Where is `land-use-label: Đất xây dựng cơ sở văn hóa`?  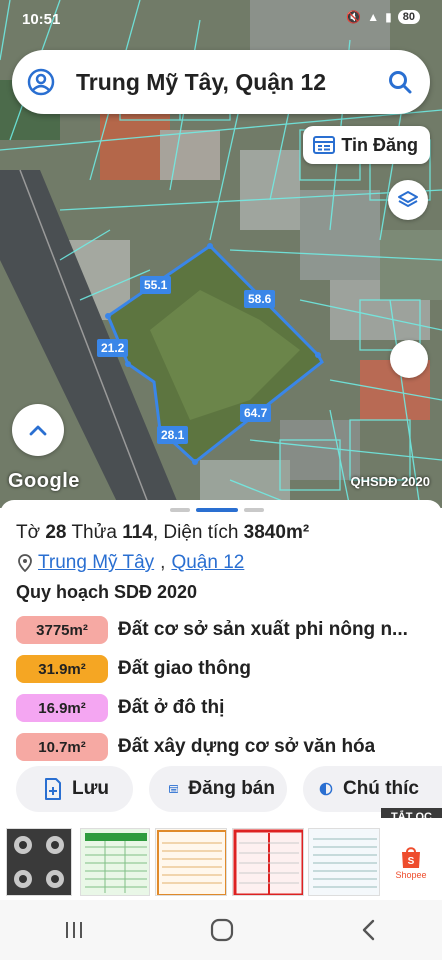 land-use-label: Đất xây dựng cơ sở văn hóa is located at coordinates (247, 746).